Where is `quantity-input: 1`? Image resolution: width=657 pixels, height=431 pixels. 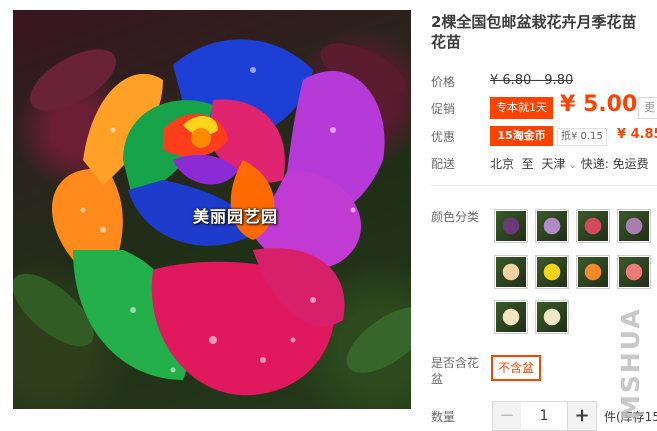
quantity-input: 1 is located at coordinates (544, 416).